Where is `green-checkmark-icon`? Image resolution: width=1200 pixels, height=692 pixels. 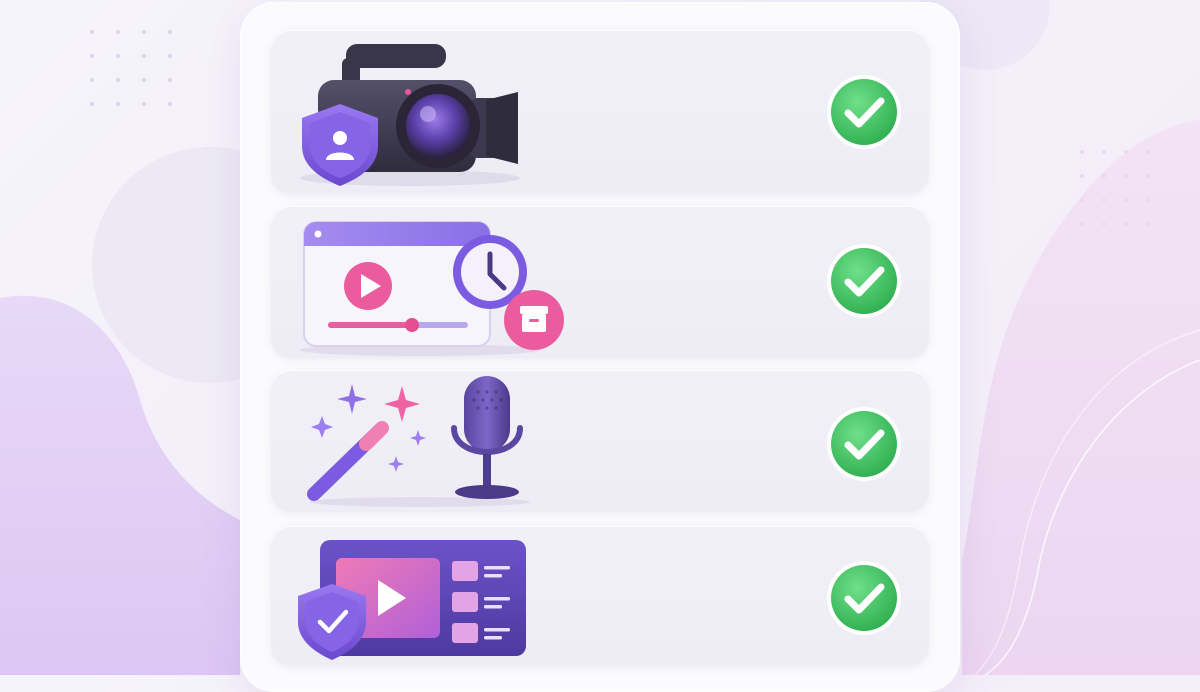 green-checkmark-icon is located at coordinates (864, 598).